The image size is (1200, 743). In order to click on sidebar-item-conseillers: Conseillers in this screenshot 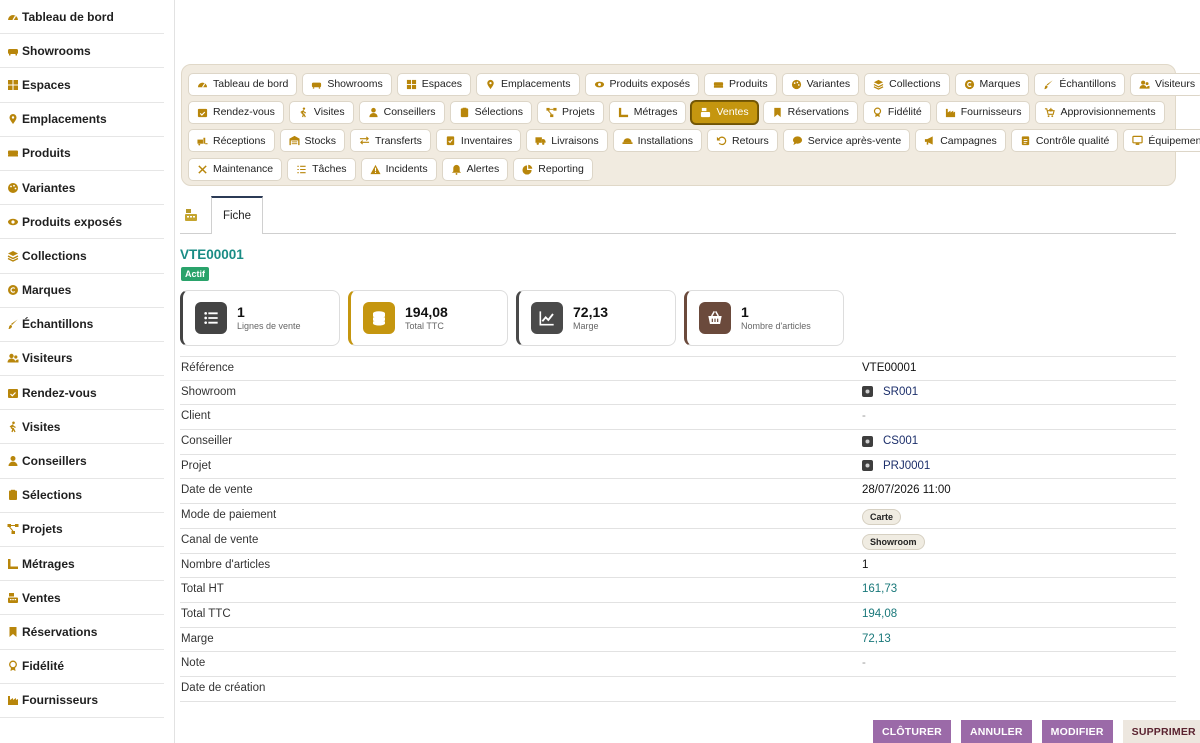, I will do `click(82, 461)`.